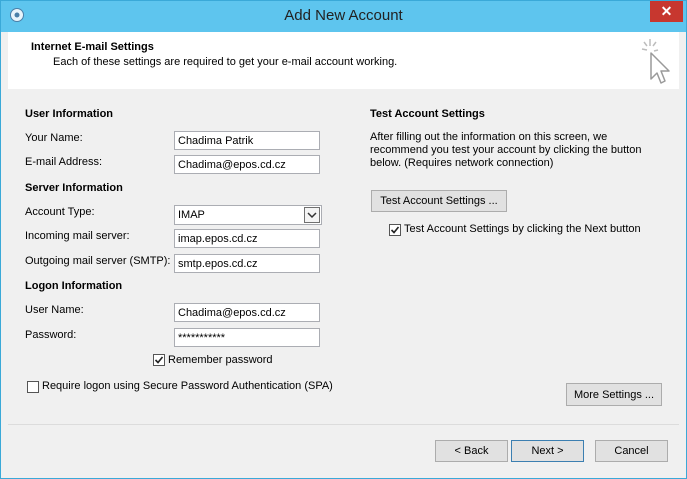 This screenshot has height=479, width=687. Describe the element at coordinates (656, 61) in the screenshot. I see `wizard-cursor-icon` at that location.